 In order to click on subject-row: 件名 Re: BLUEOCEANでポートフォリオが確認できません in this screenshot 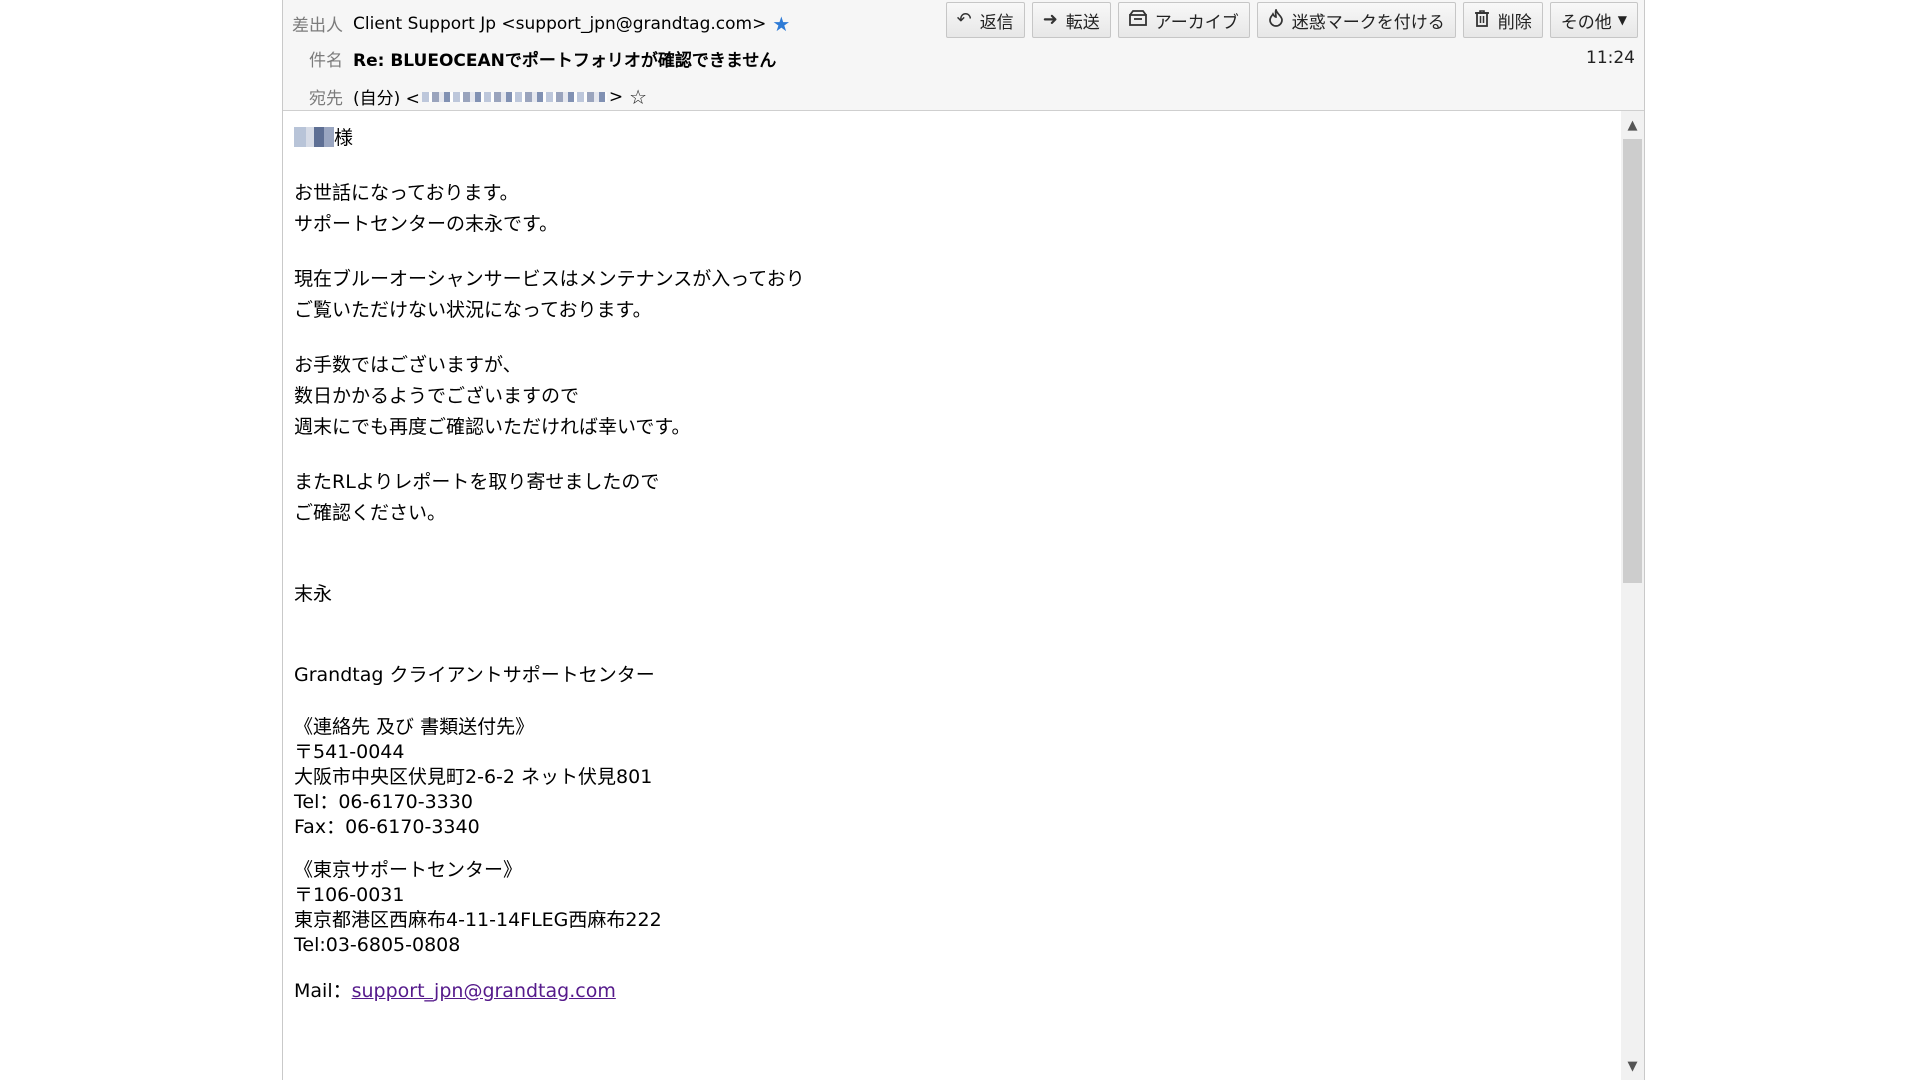, I will do `click(533, 58)`.